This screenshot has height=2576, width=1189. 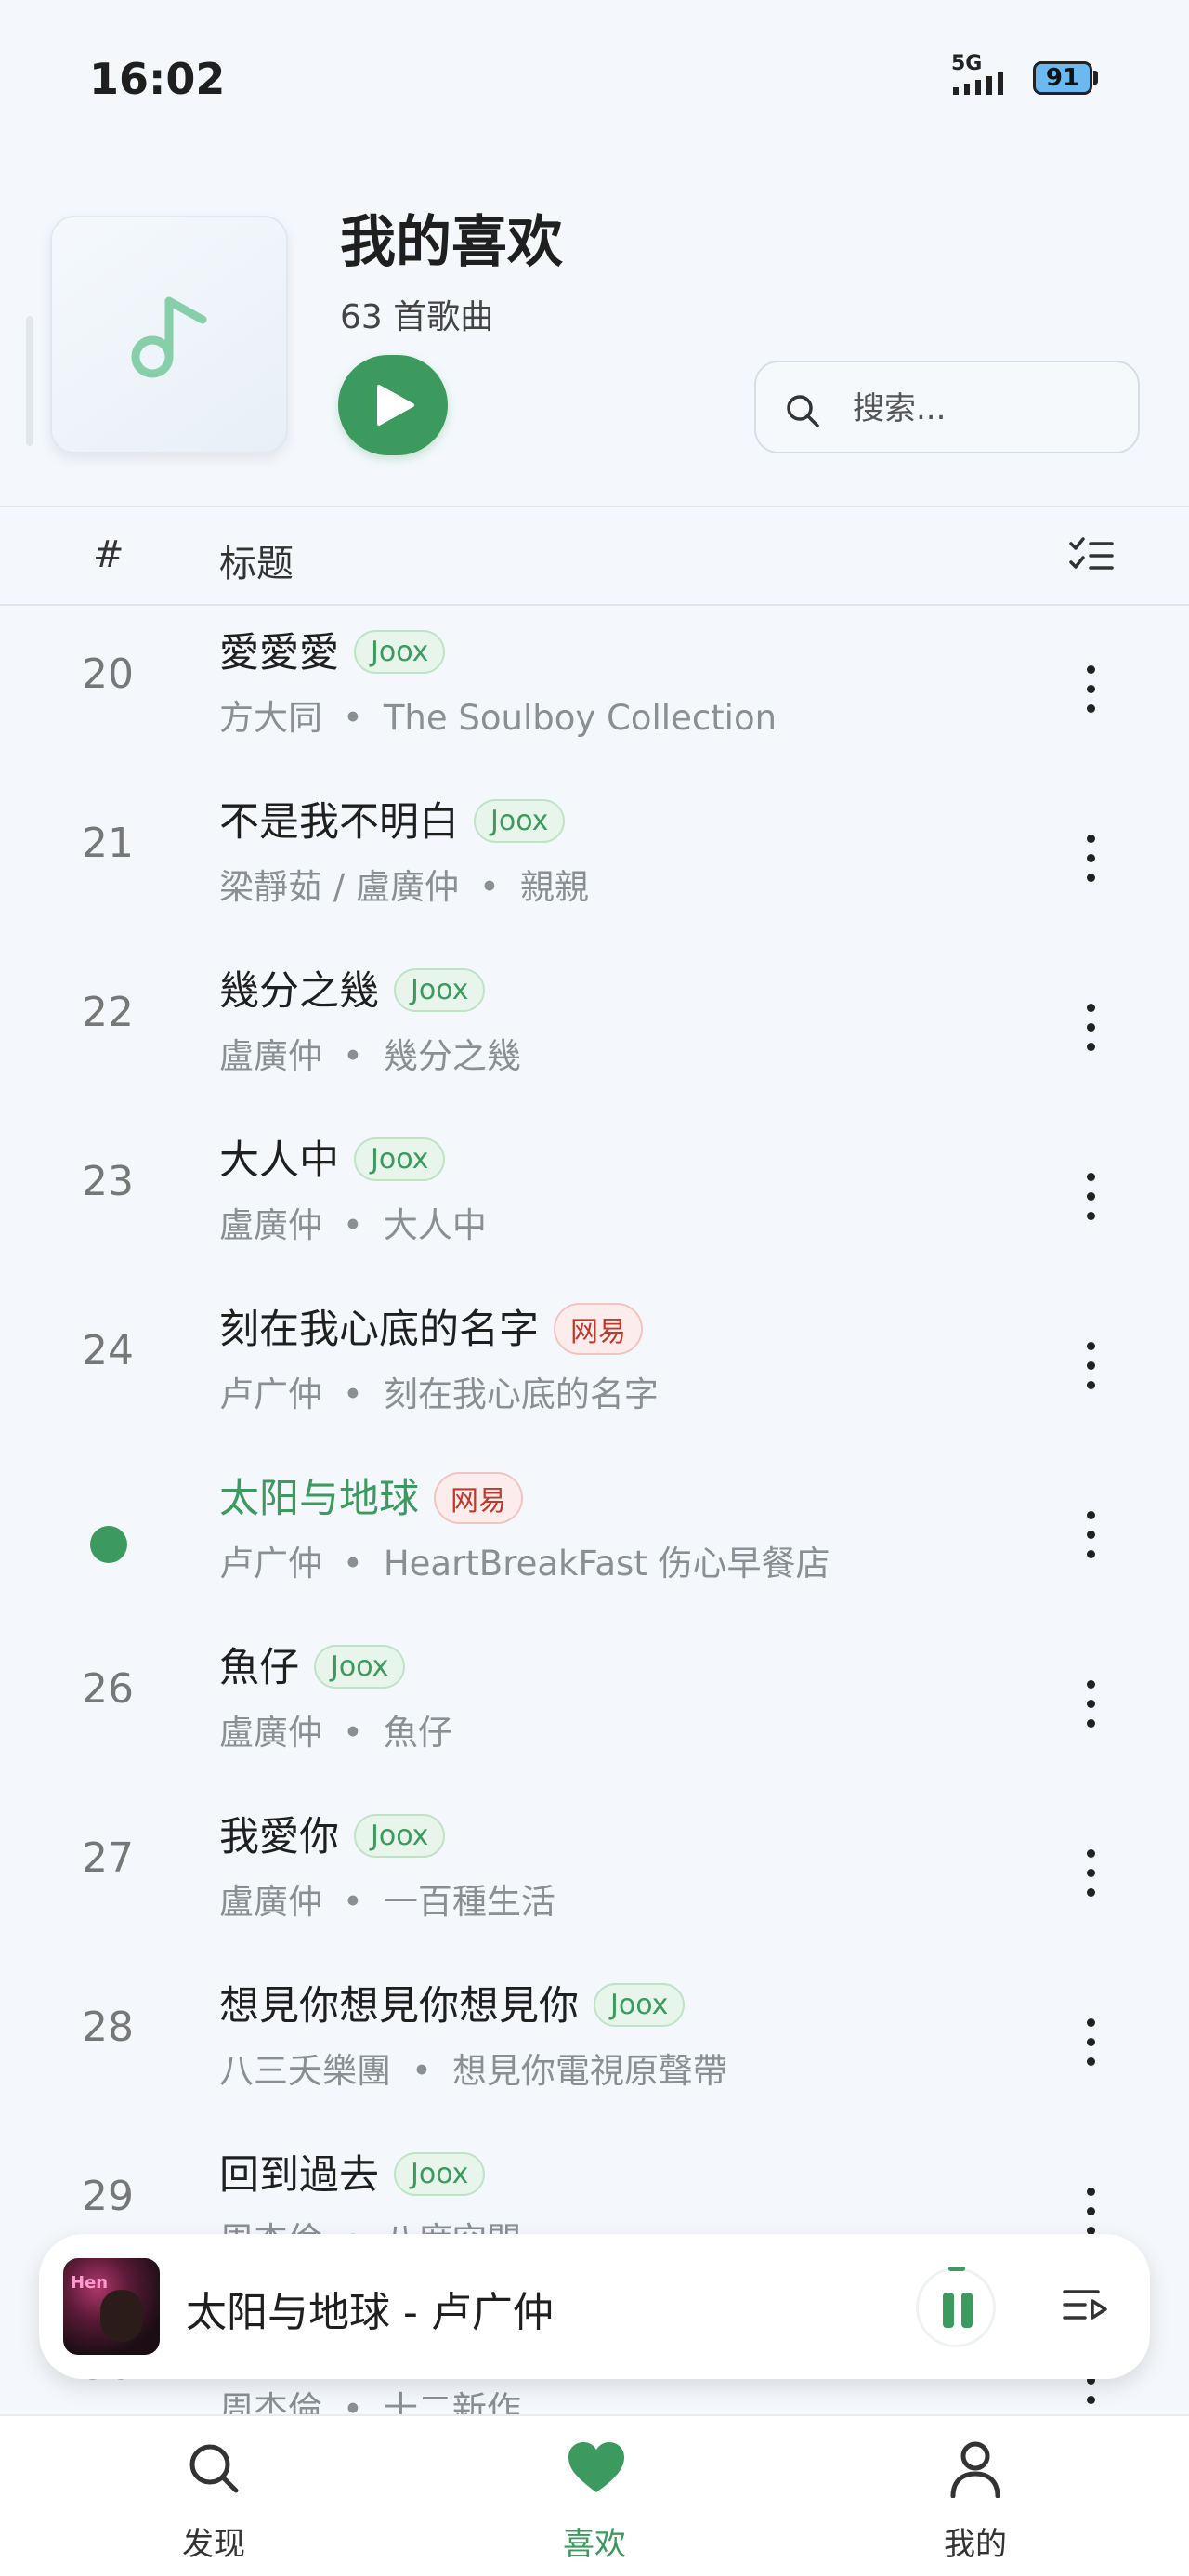 I want to click on song-row: 24 刻在我心底的名字 网易 卢广仲 • 刻在我心底的名字, so click(x=594, y=1368).